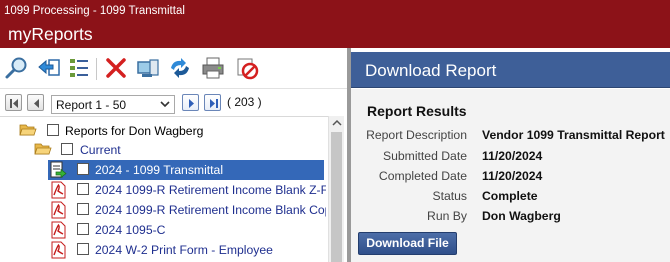  Describe the element at coordinates (49, 68) in the screenshot. I see `back-arrow-icon` at that location.